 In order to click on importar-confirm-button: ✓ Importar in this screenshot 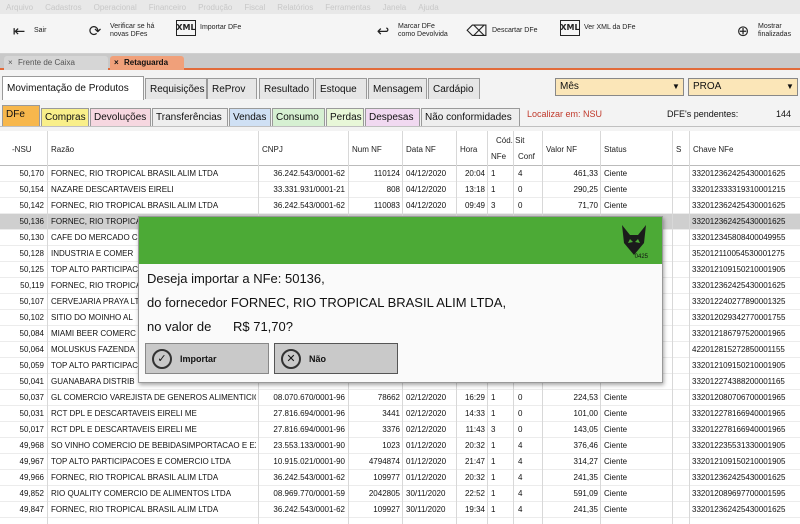, I will do `click(207, 358)`.